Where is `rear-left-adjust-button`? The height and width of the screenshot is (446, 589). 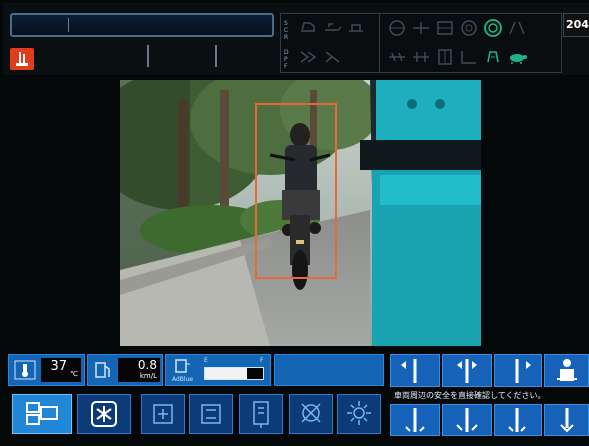
rear-left-adjust-button is located at coordinates (415, 420).